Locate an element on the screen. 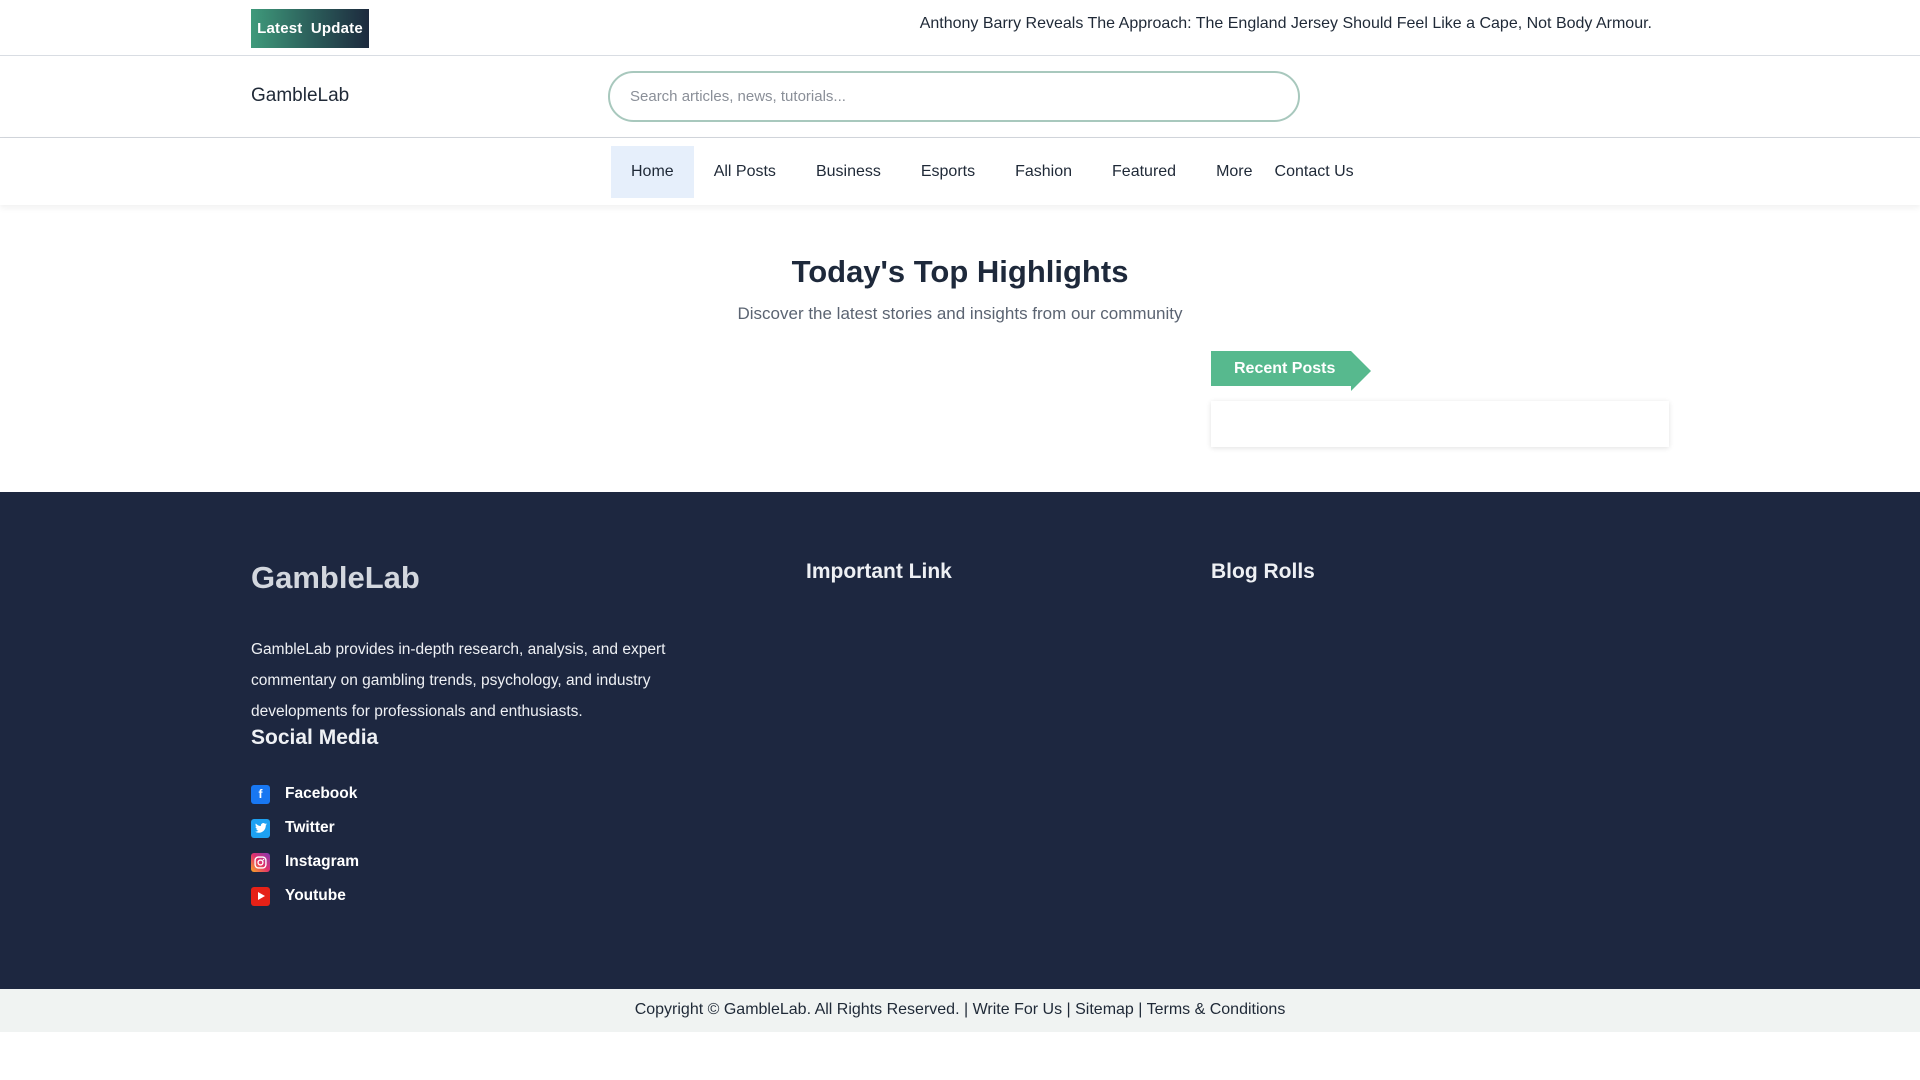 Image resolution: width=1920 pixels, height=1080 pixels. social-link-twitter: Twitter is located at coordinates (305, 828).